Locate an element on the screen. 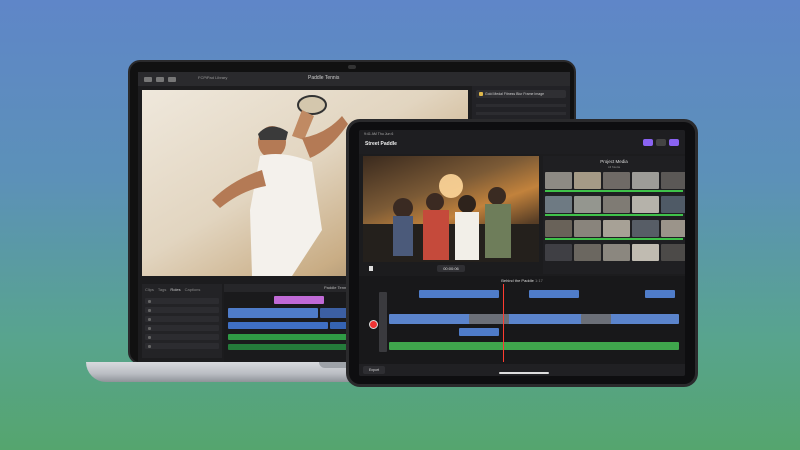 Image resolution: width=800 pixels, height=450 pixels. ipad-viewer is located at coordinates (451, 209).